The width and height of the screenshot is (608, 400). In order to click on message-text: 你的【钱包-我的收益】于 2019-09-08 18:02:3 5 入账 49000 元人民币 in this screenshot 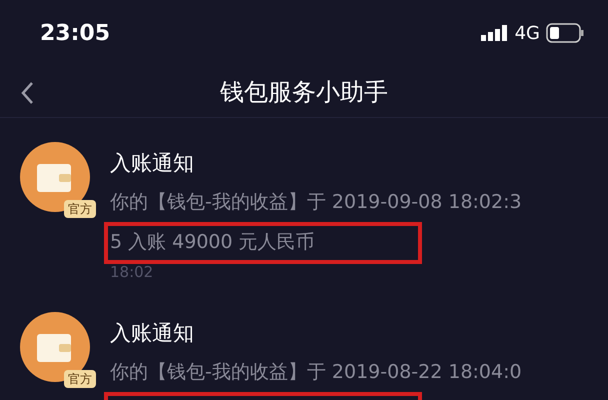, I will do `click(316, 222)`.